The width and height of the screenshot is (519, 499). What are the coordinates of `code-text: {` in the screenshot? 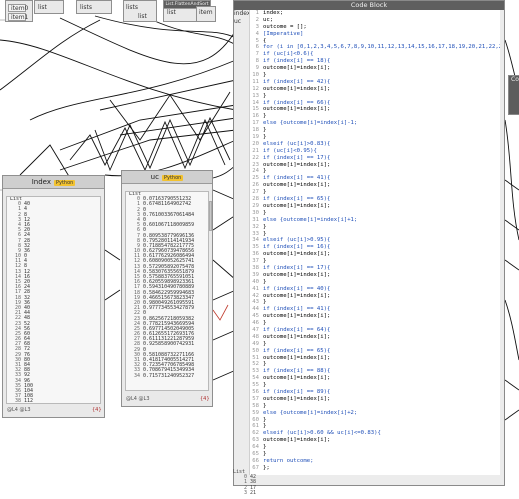 It's located at (265, 40).